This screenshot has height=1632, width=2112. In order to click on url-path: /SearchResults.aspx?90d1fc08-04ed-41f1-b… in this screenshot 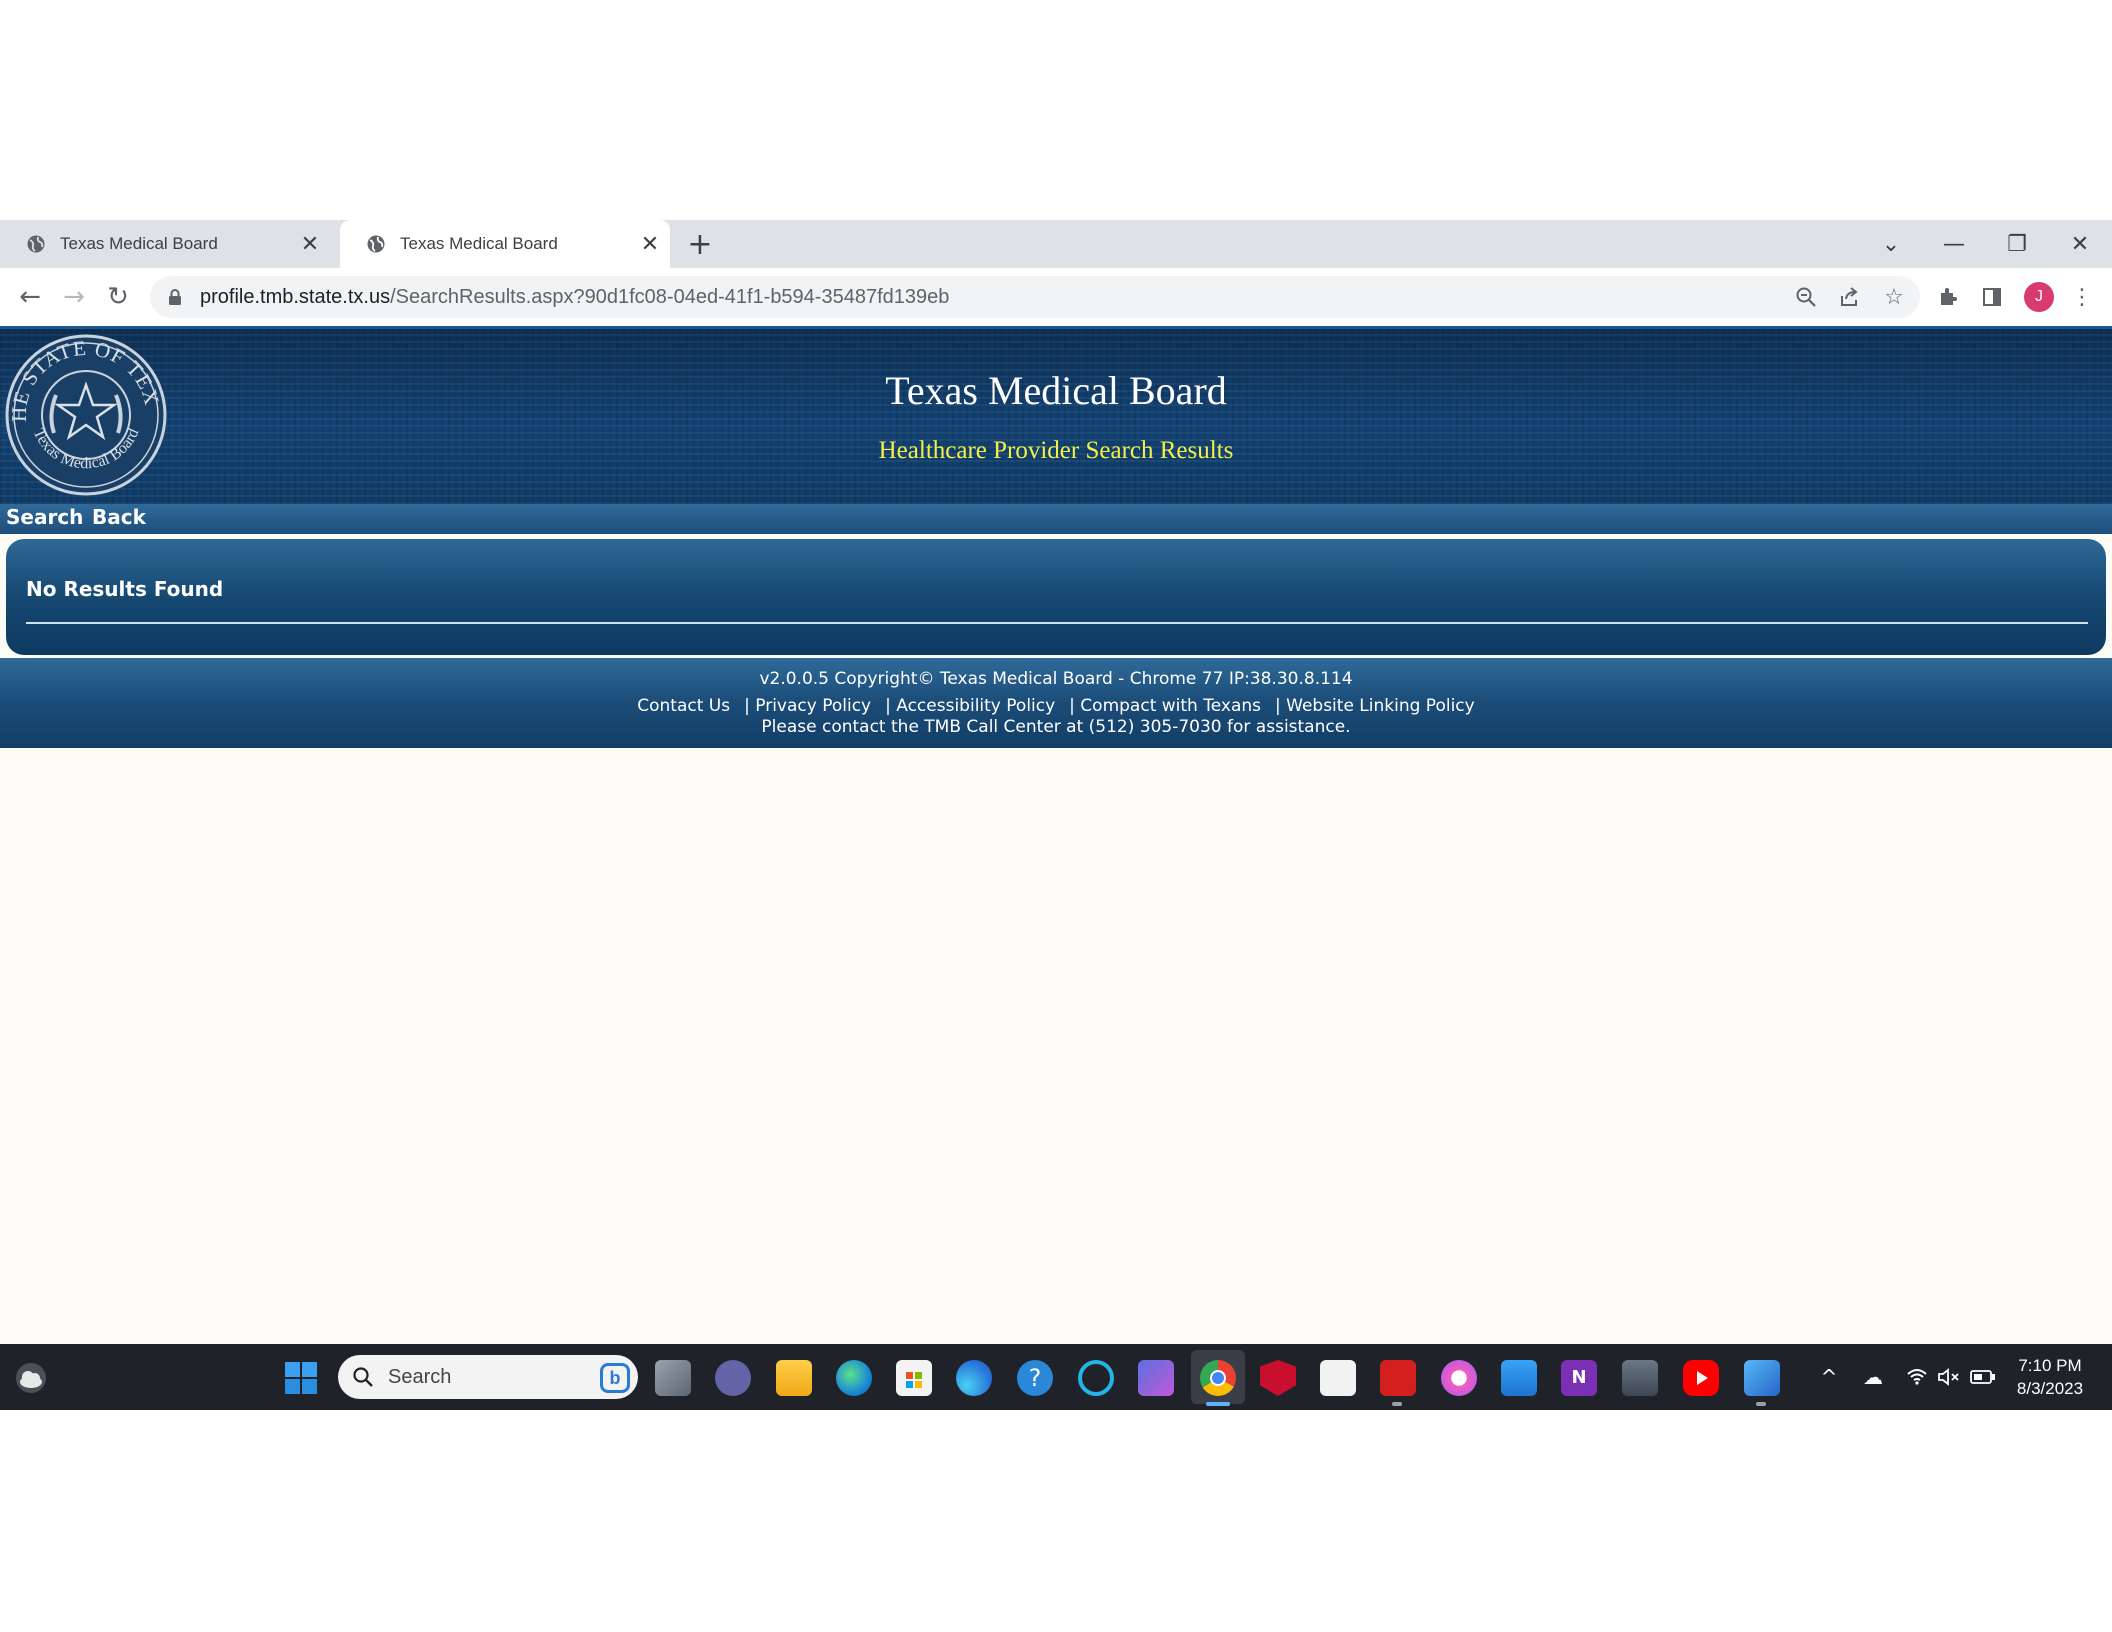, I will do `click(670, 296)`.